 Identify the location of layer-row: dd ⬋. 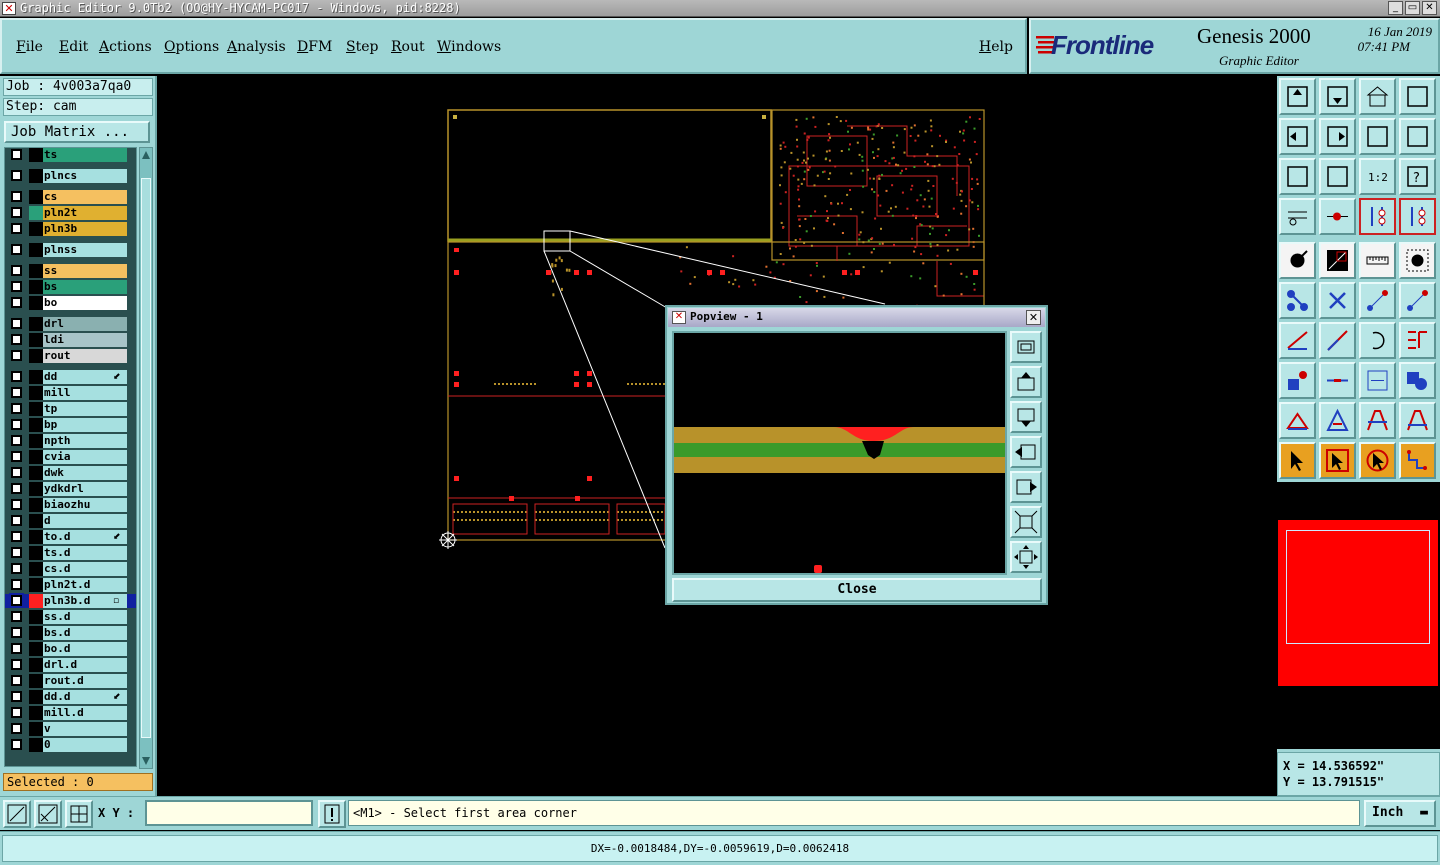
(70, 377).